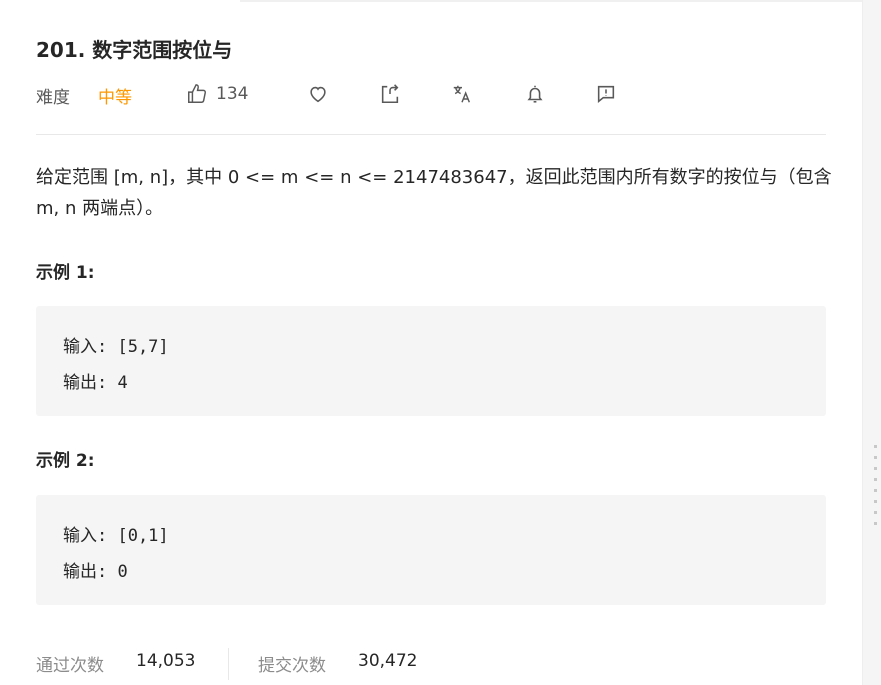 The height and width of the screenshot is (685, 881). I want to click on favorite-button, so click(318, 94).